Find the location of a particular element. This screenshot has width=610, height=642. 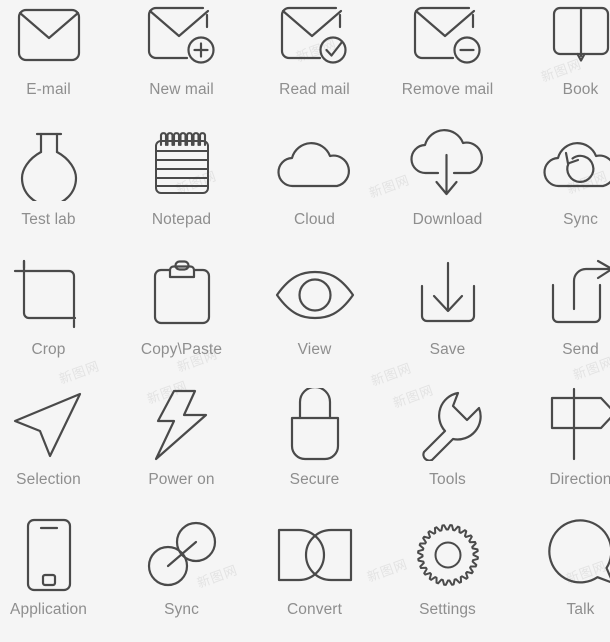

icon-label: Selection is located at coordinates (48, 479).